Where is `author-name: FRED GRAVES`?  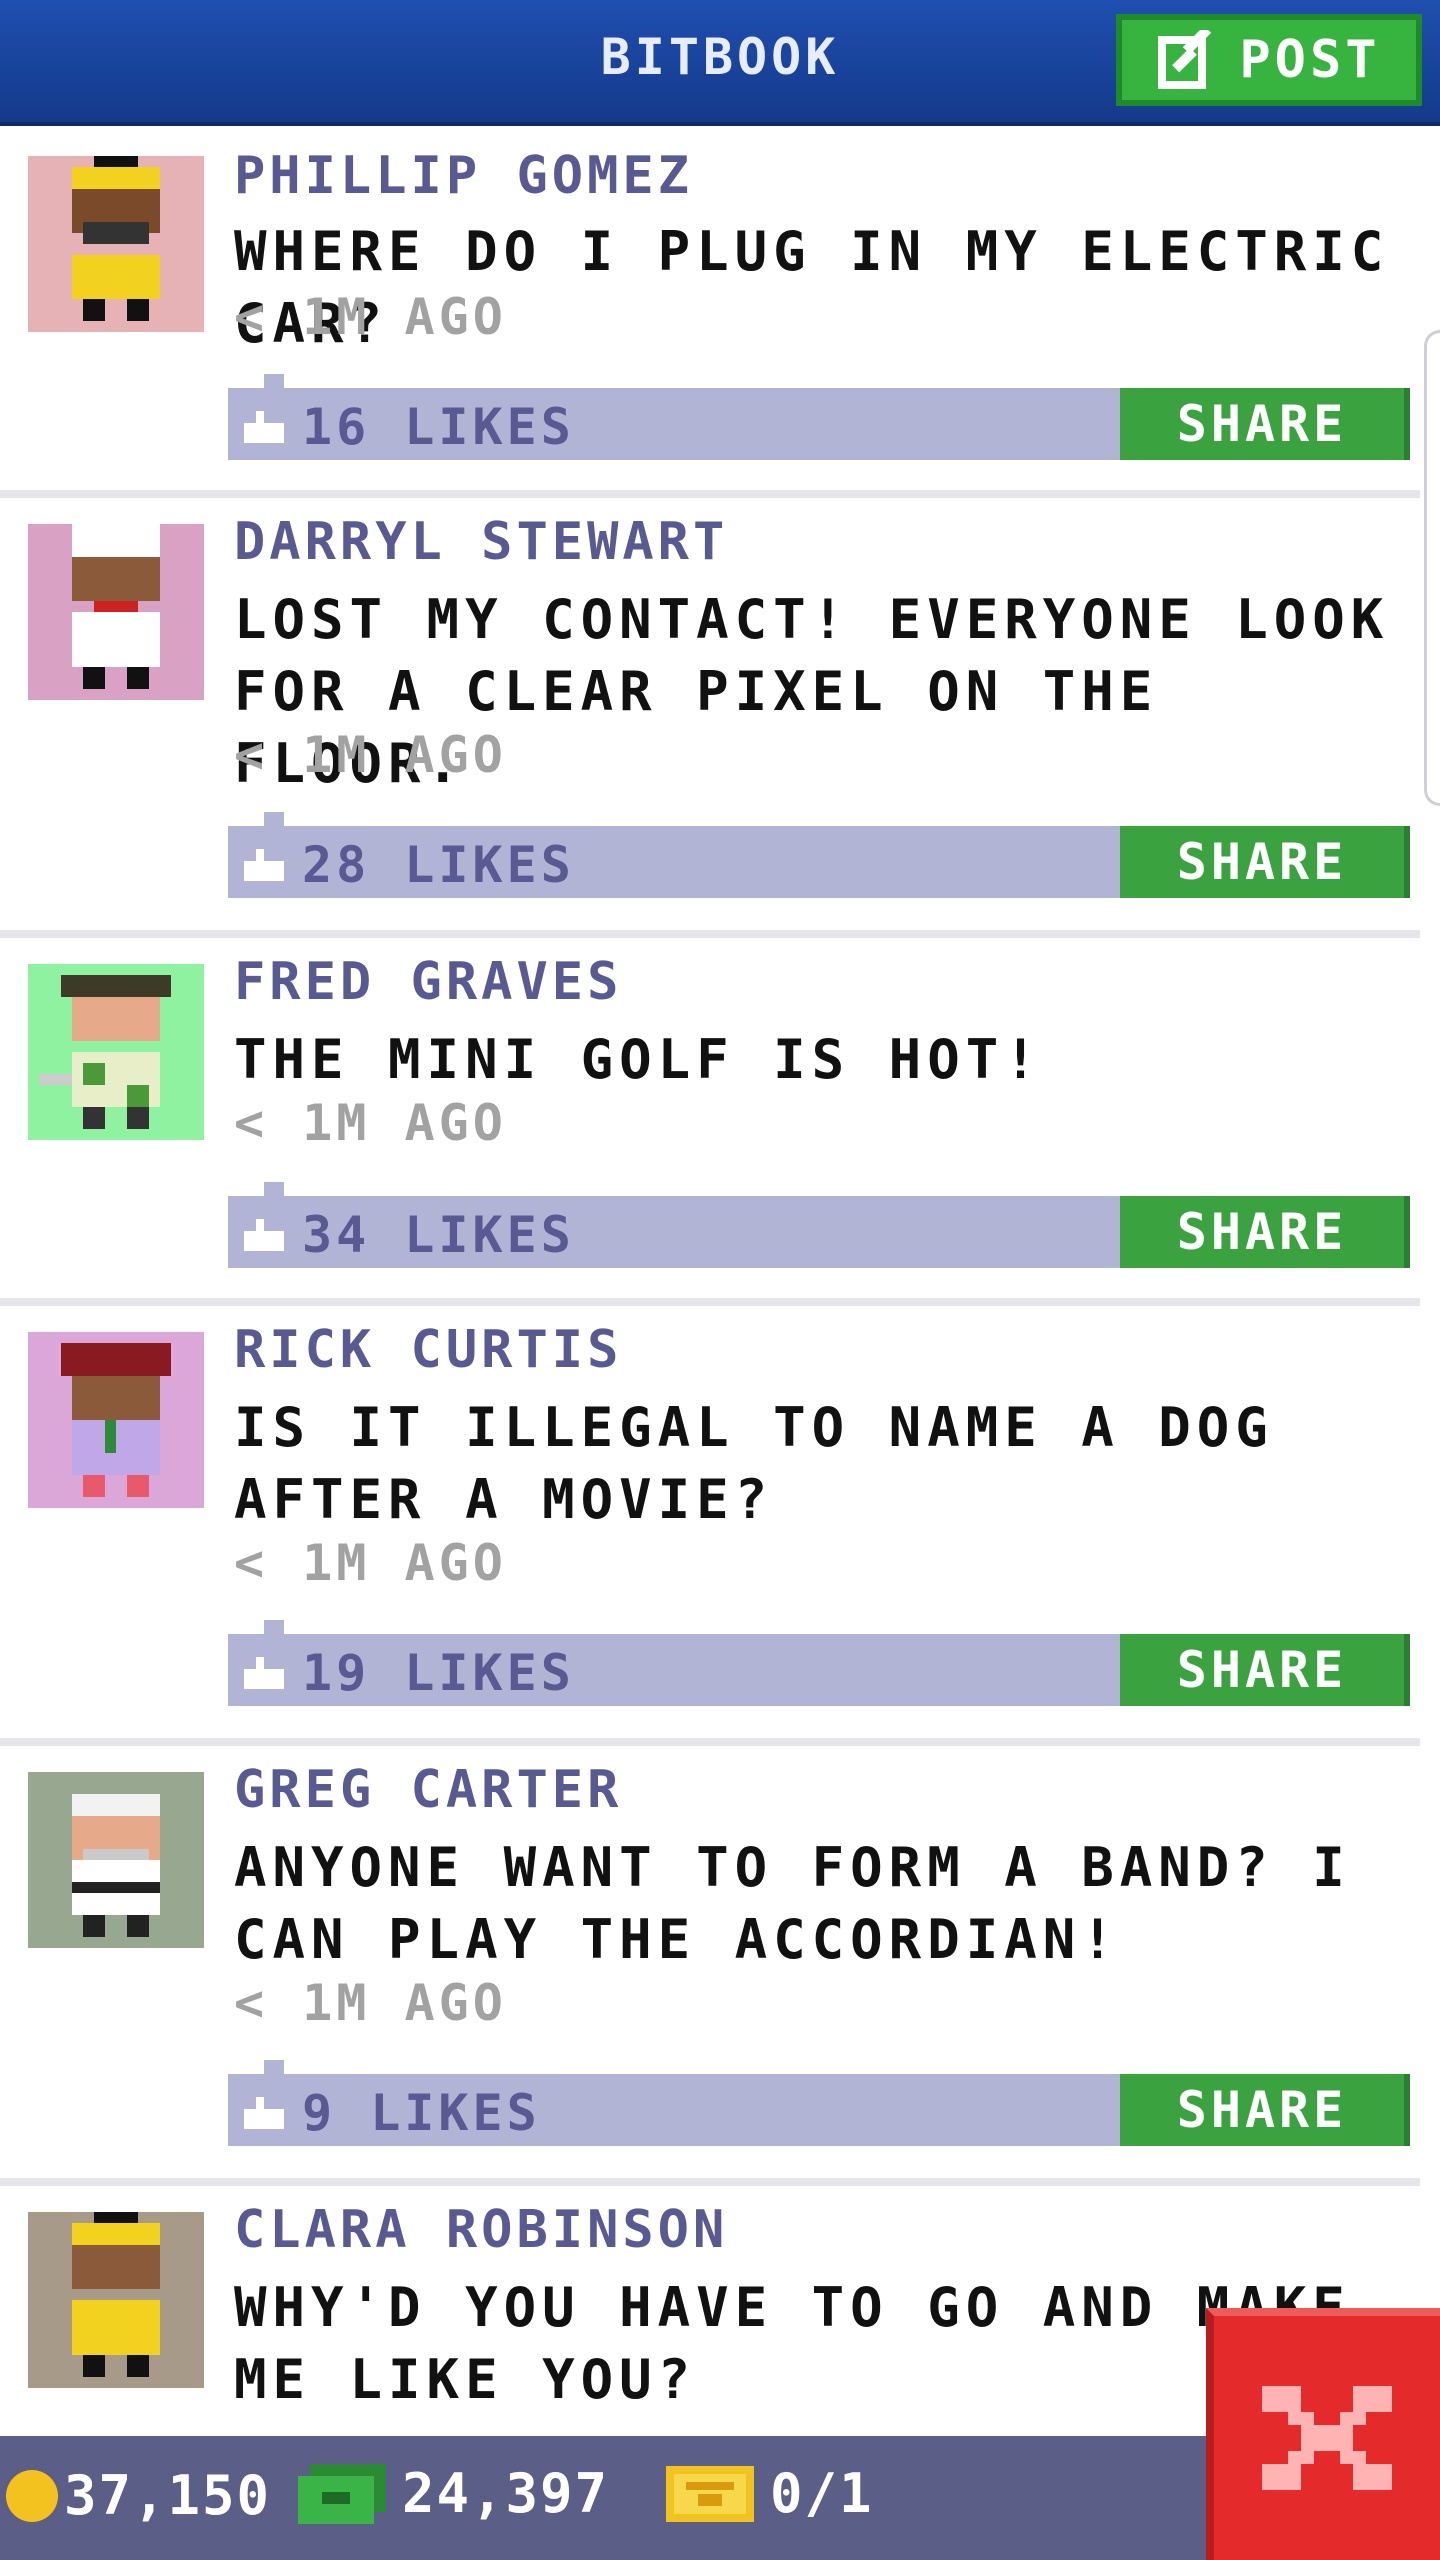 author-name: FRED GRAVES is located at coordinates (428, 982).